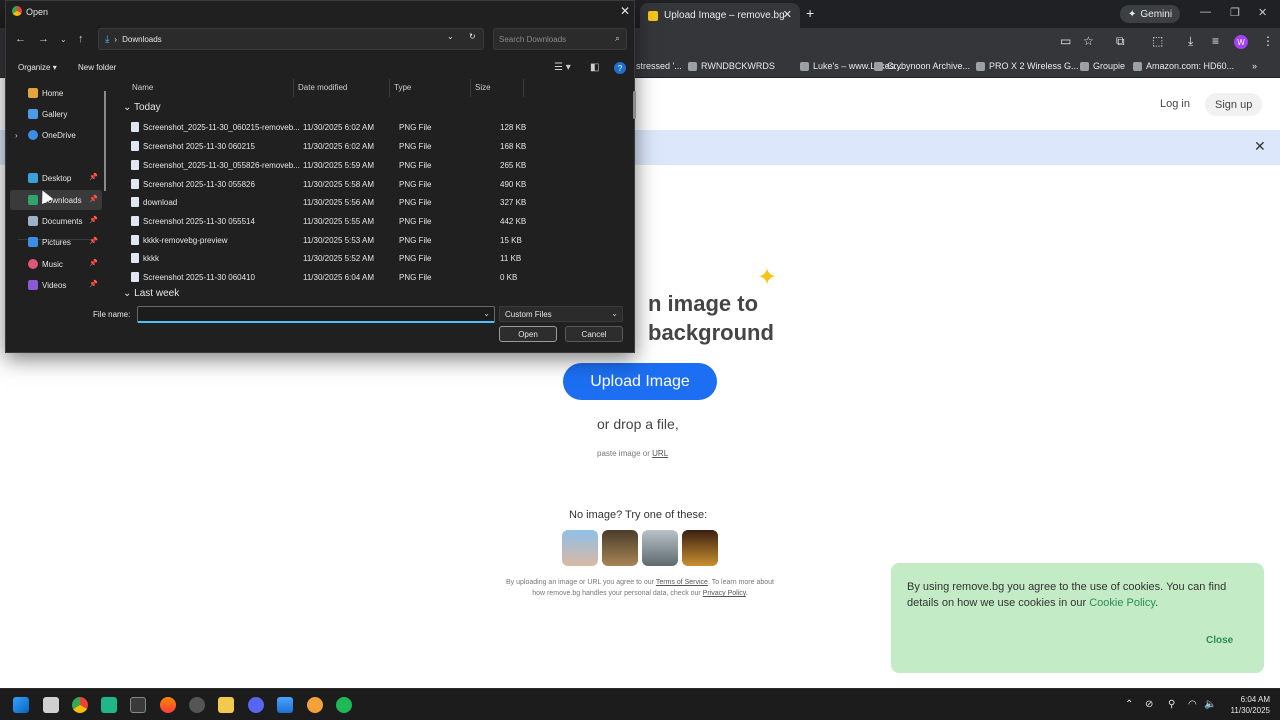  Describe the element at coordinates (1122, 603) in the screenshot. I see `cookie-policy-link: Cookie Policy` at that location.